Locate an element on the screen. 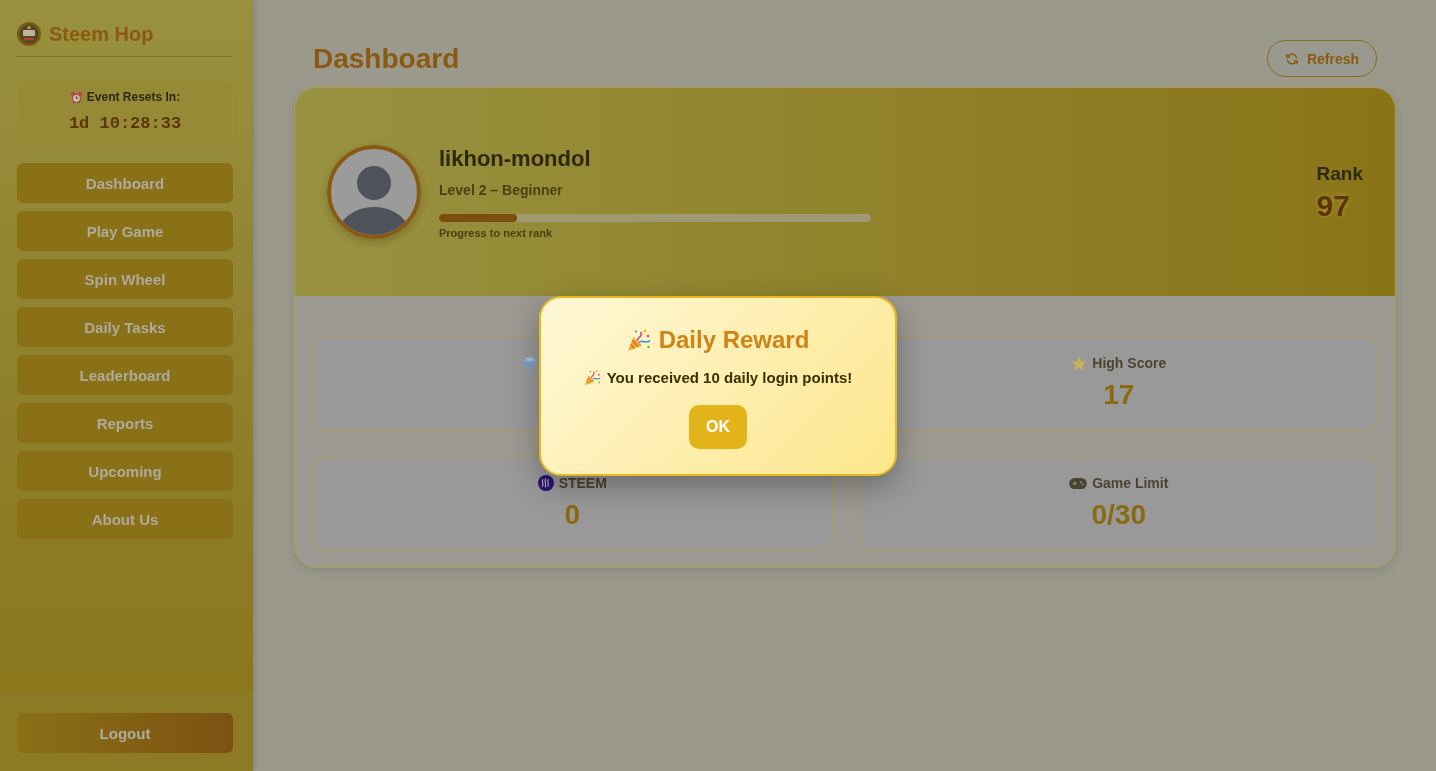 Image resolution: width=1436 pixels, height=771 pixels. rank-label: Rank is located at coordinates (1339, 173).